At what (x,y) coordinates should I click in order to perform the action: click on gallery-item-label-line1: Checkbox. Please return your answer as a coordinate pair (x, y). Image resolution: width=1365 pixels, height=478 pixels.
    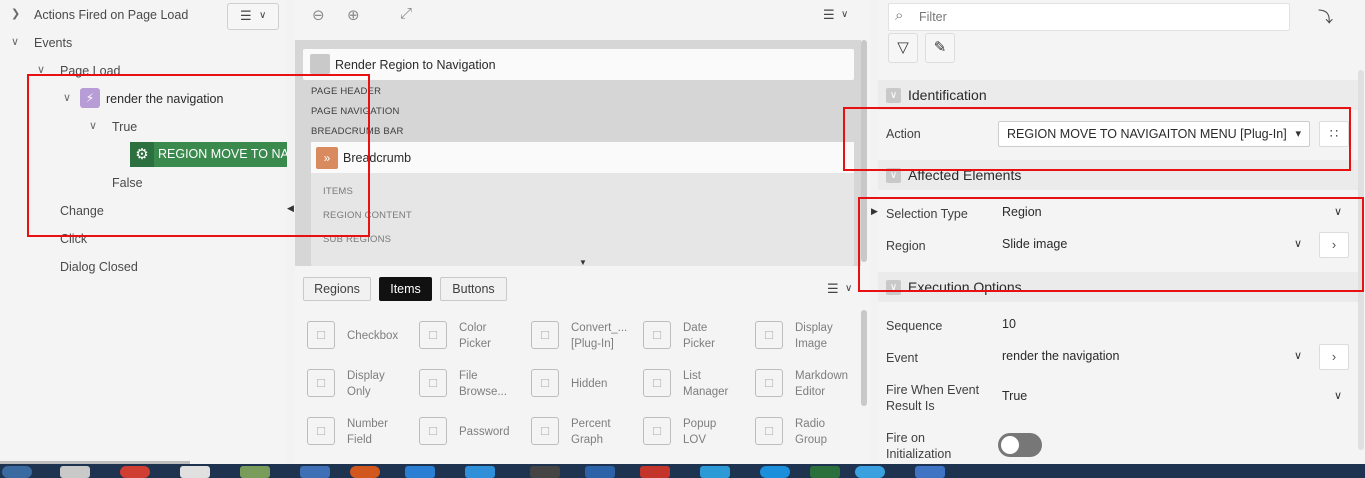
    Looking at the image, I should click on (373, 336).